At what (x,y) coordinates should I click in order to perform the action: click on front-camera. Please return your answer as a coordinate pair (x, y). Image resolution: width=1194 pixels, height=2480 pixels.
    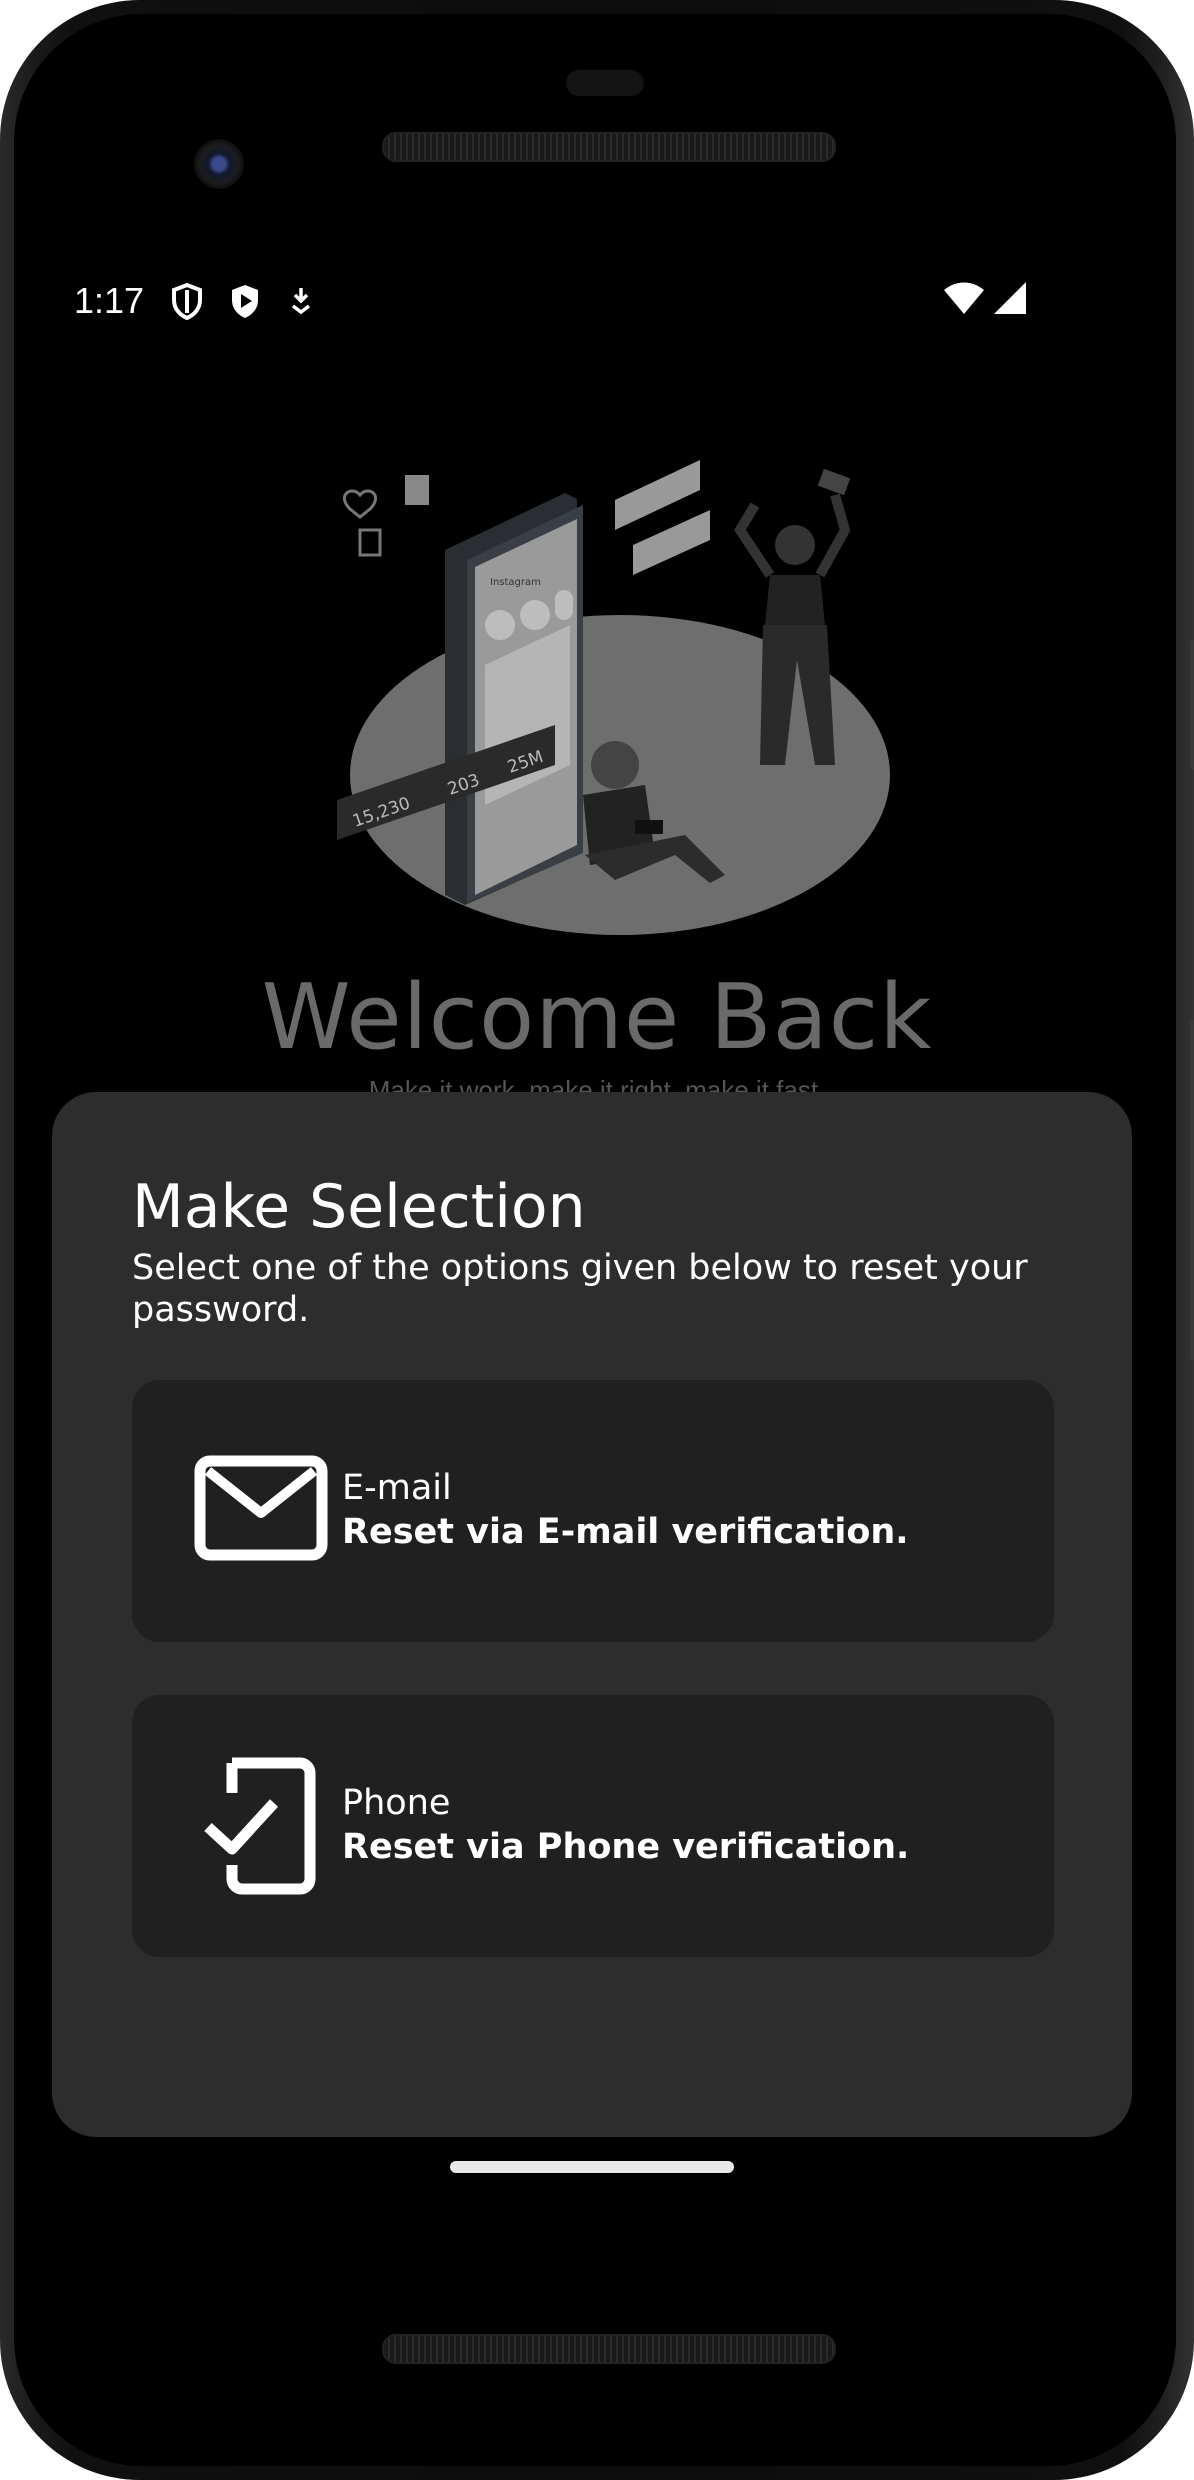
    Looking at the image, I should click on (219, 164).